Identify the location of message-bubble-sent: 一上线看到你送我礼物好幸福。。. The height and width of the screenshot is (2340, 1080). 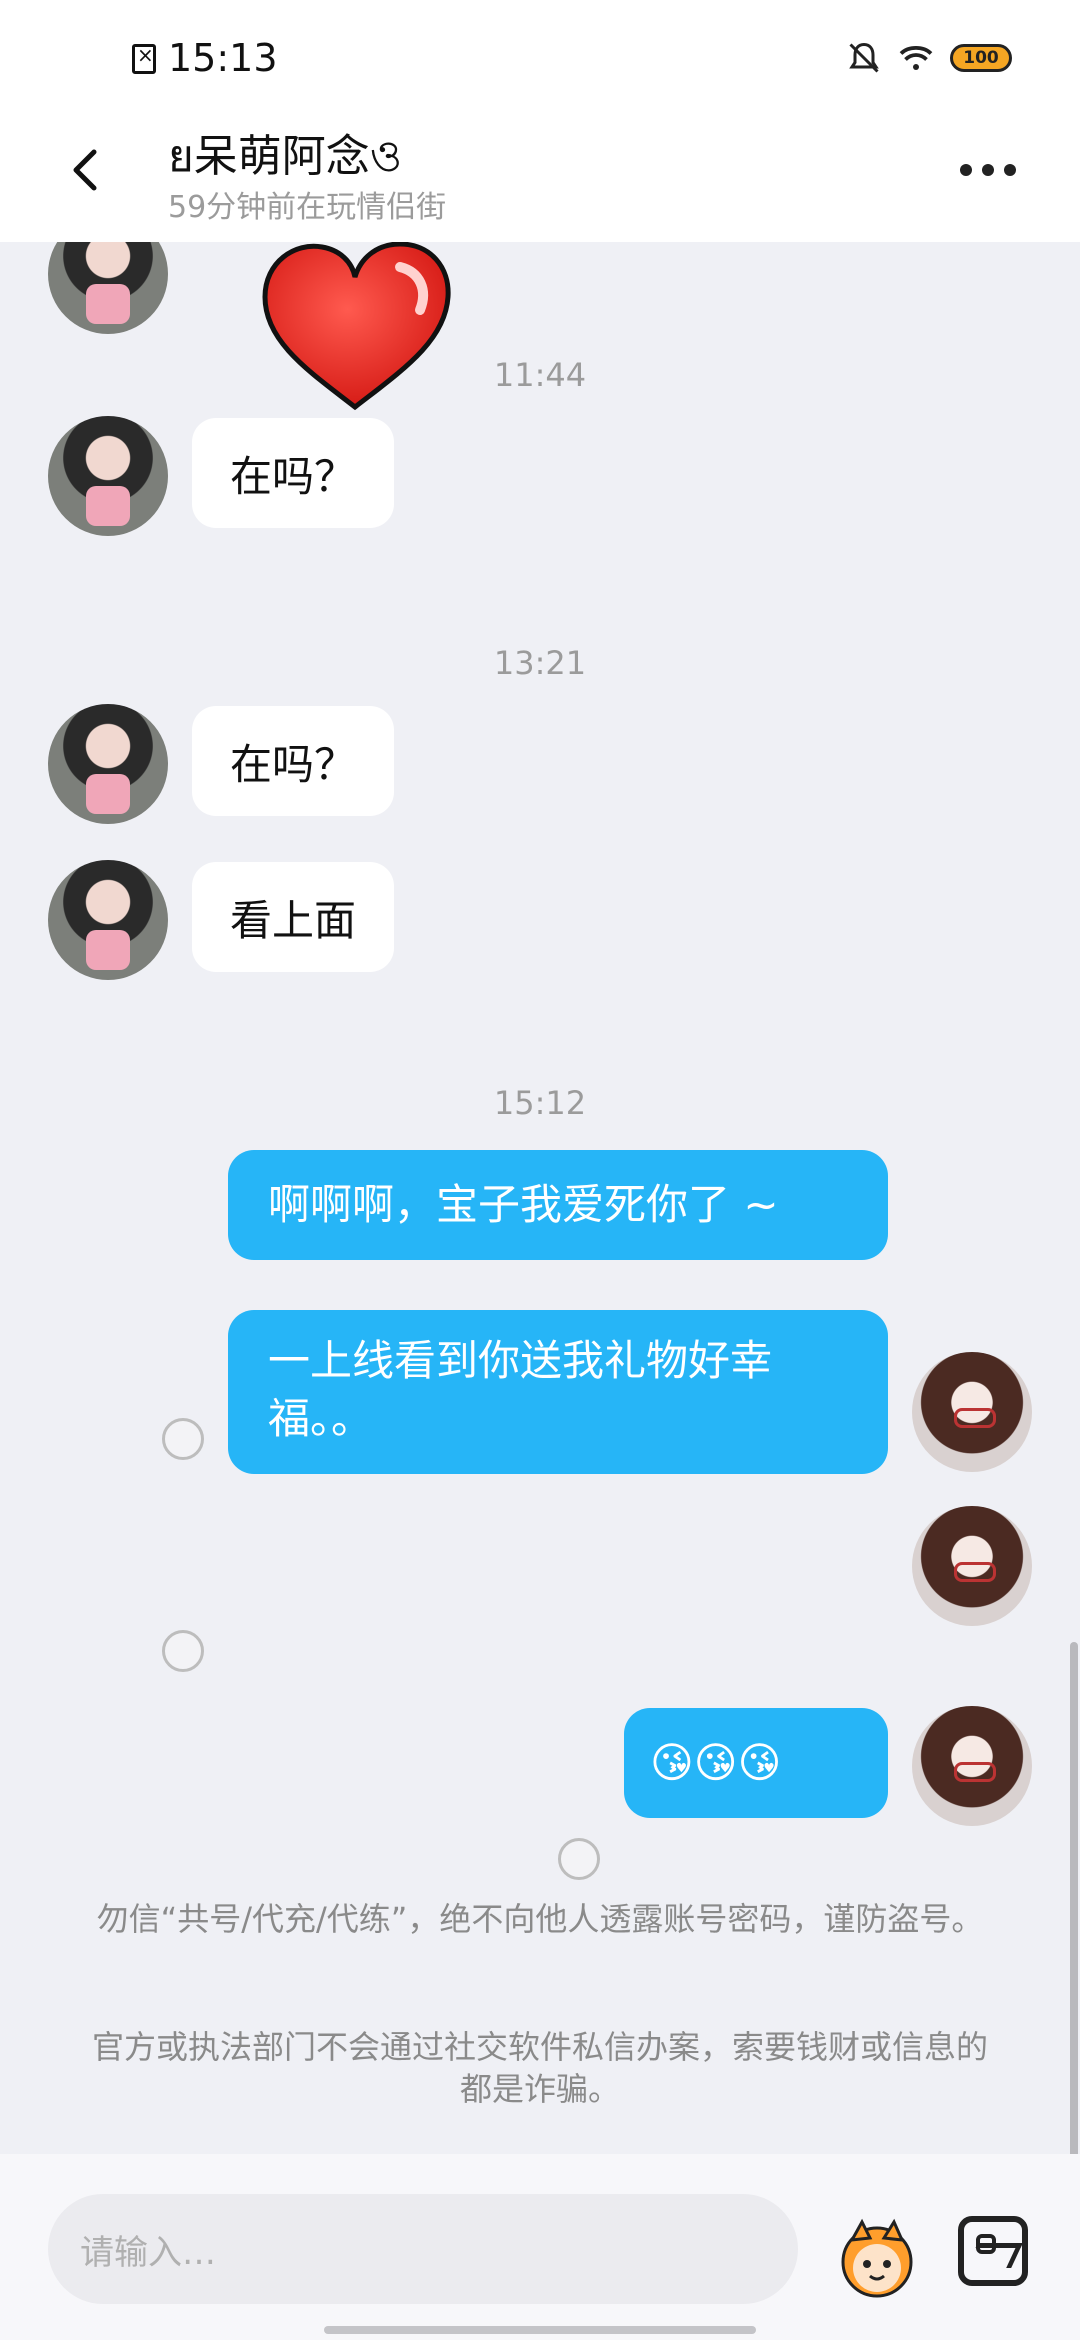
(558, 1392).